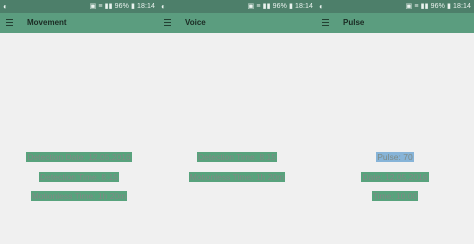 The width and height of the screenshot is (474, 244). What do you see at coordinates (237, 23) in the screenshot?
I see `app-bar: Voice` at bounding box center [237, 23].